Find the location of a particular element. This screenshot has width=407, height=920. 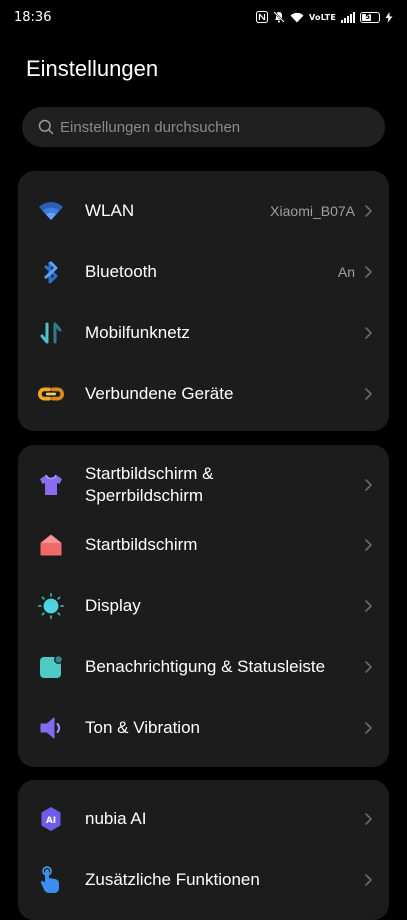

search-icon is located at coordinates (46, 127).